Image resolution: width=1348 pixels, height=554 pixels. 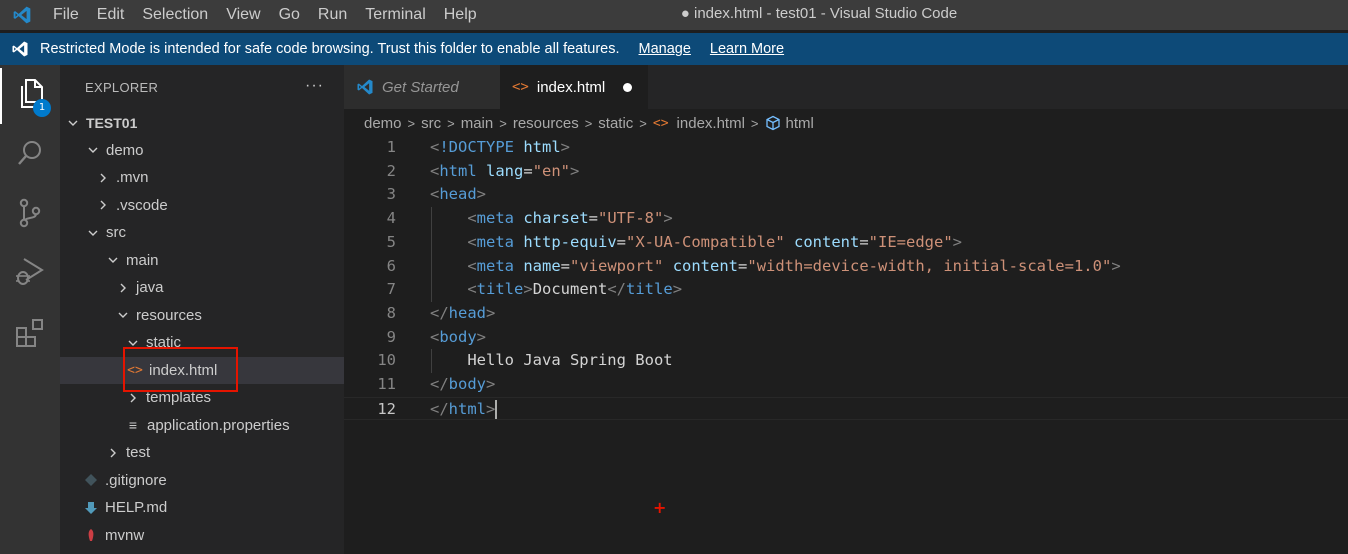 What do you see at coordinates (846, 408) in the screenshot?
I see `code-line: 12 </html>` at bounding box center [846, 408].